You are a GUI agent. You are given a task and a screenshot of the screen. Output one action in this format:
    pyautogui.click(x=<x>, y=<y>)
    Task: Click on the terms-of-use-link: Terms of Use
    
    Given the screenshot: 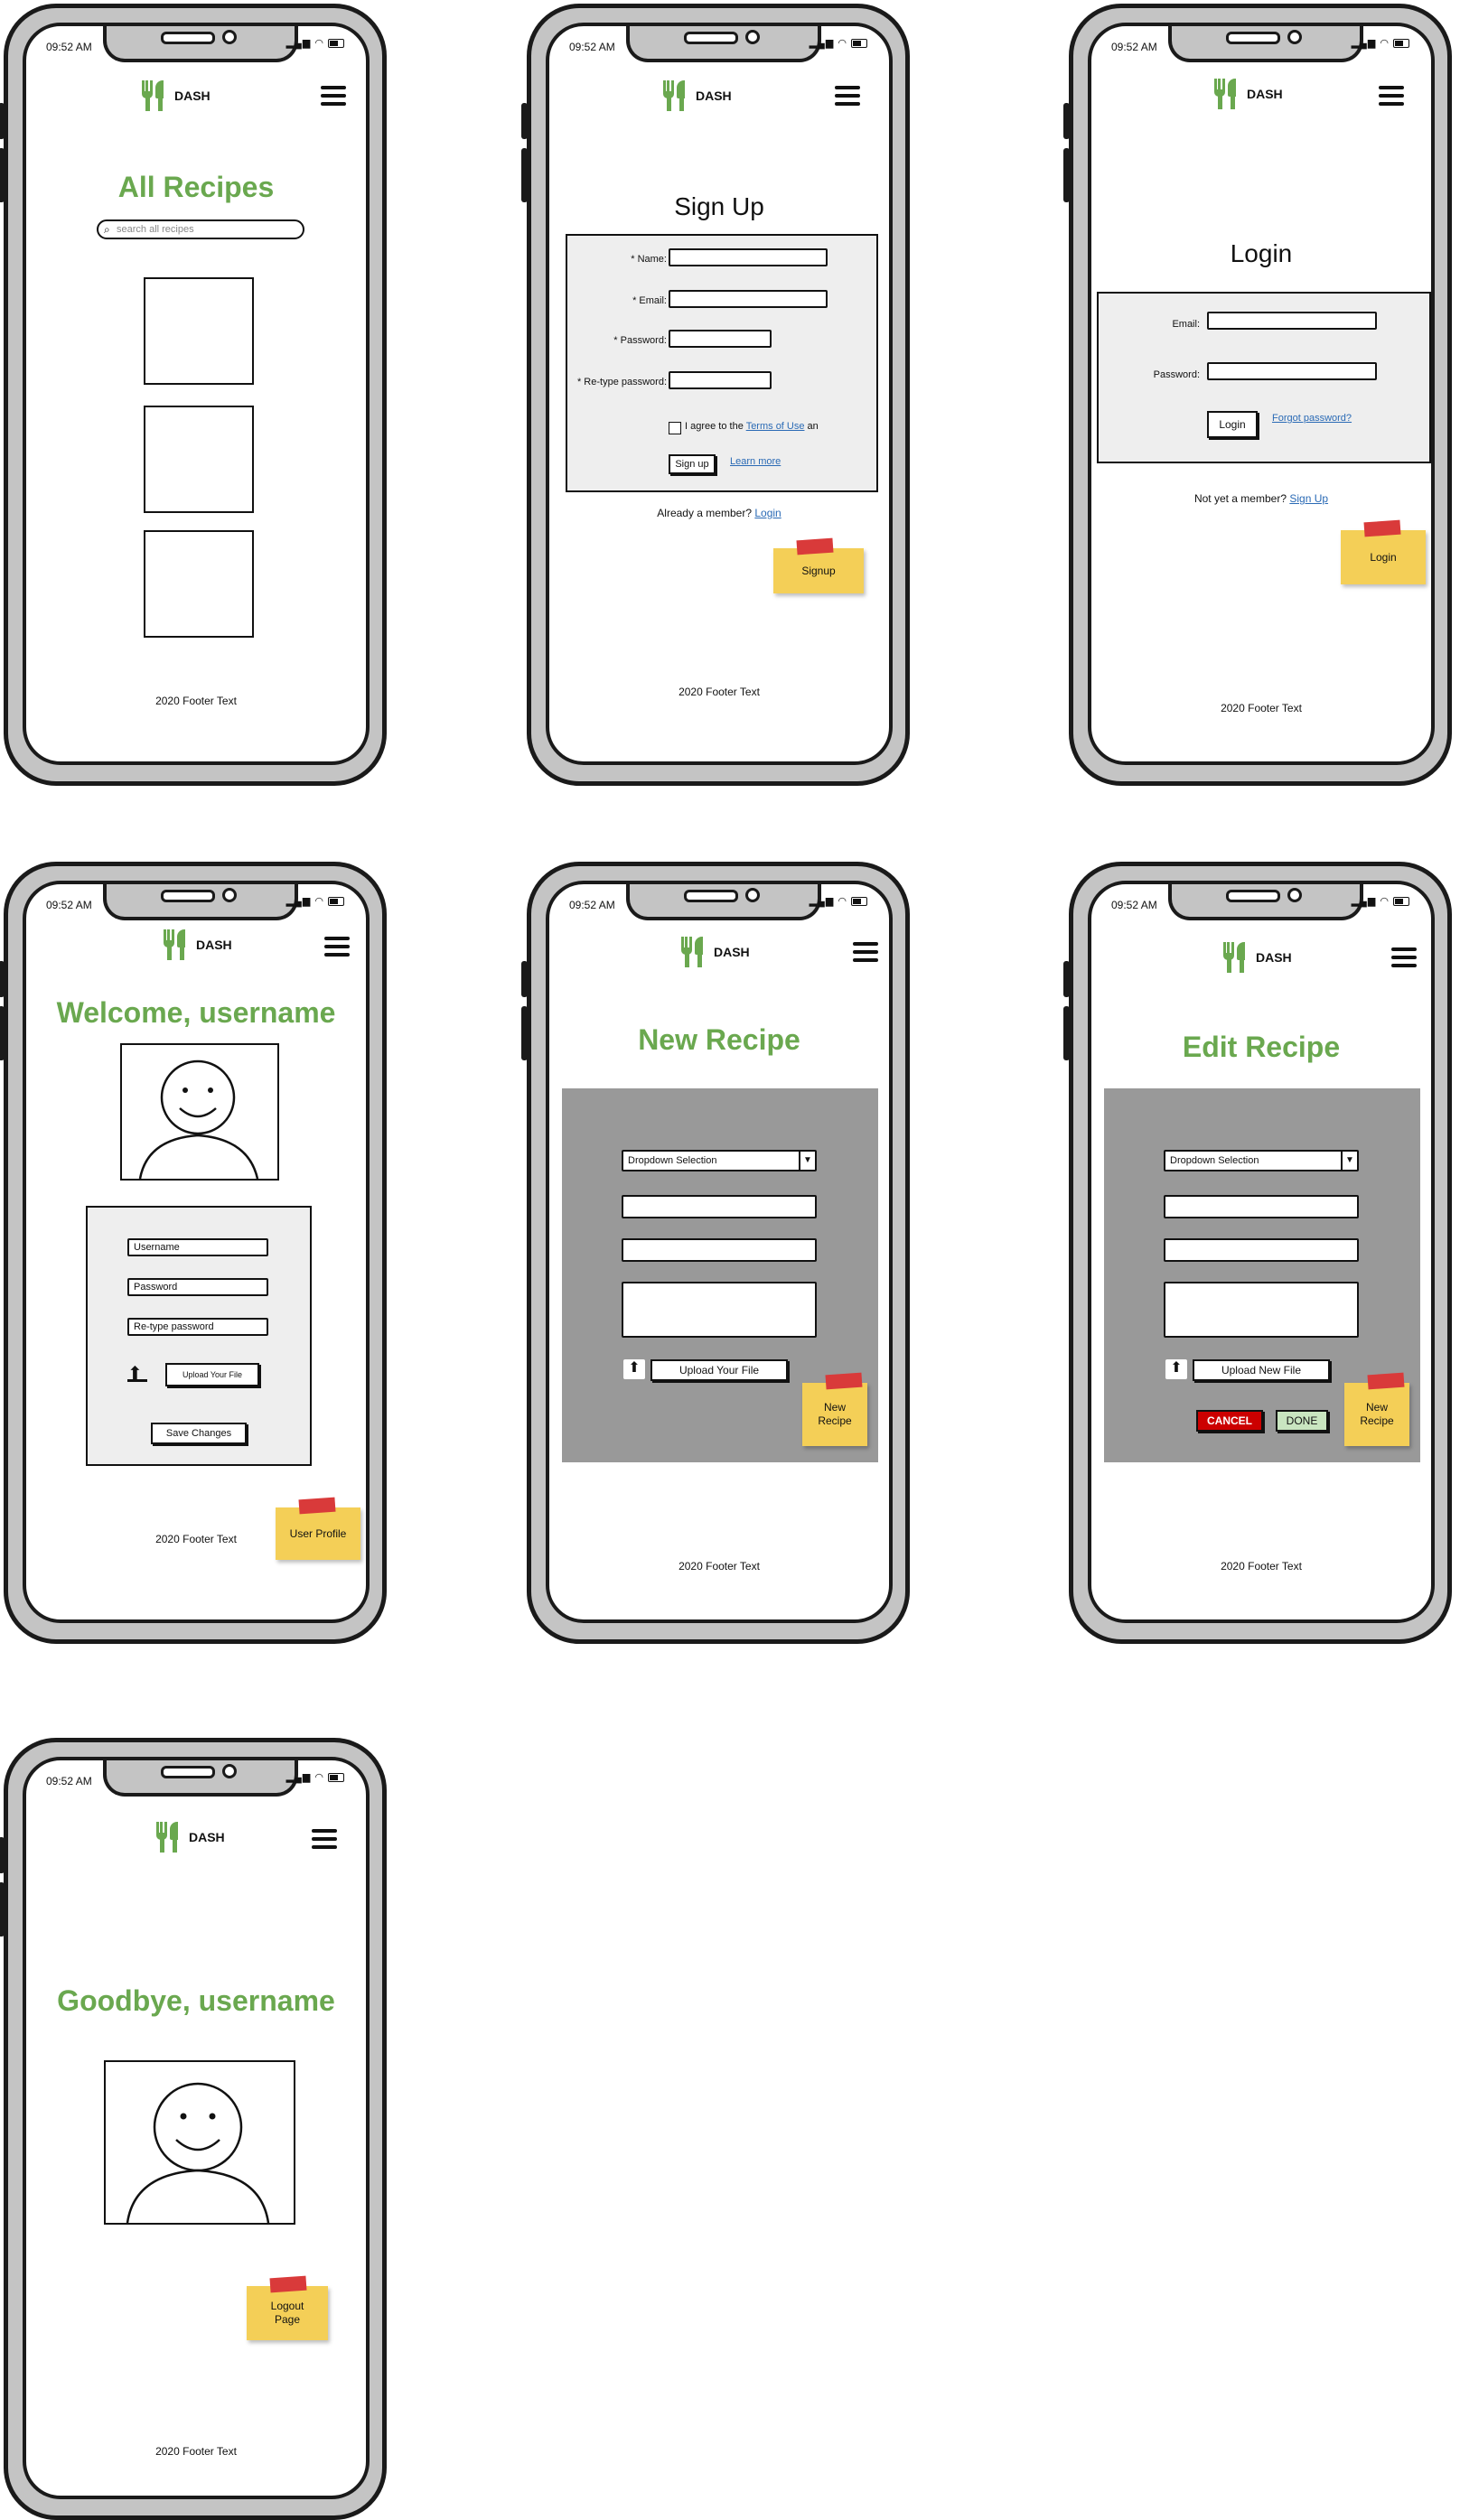 What is the action you would take?
    pyautogui.click(x=775, y=426)
    